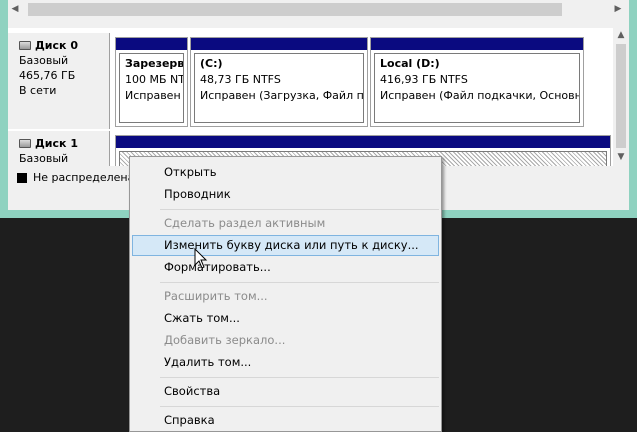 This screenshot has width=637, height=432. I want to click on menu-item-mark-active: Сделать раздел активным, so click(285, 223).